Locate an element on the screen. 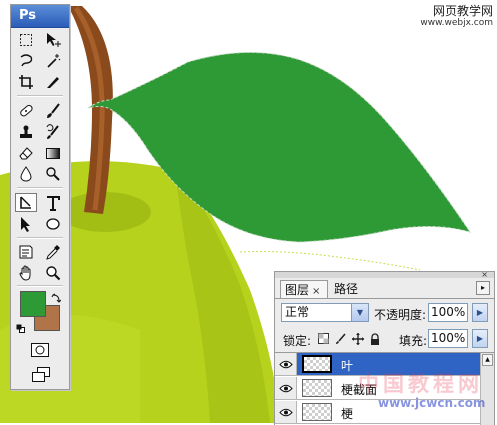  rectangular-marquee-tool is located at coordinates (26, 39).